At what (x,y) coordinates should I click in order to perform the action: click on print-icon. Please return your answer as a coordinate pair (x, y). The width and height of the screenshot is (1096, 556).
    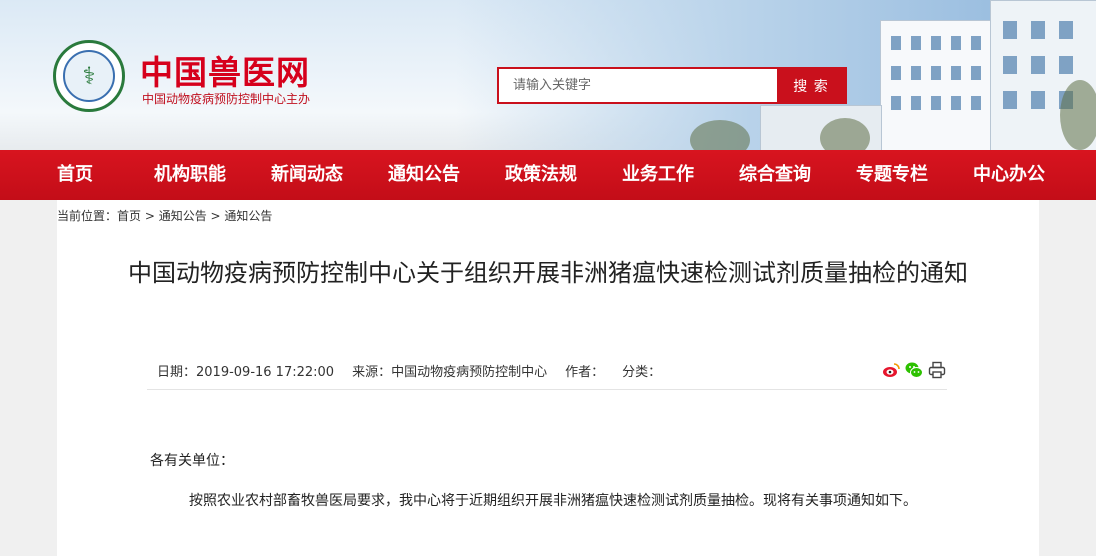
    Looking at the image, I should click on (937, 370).